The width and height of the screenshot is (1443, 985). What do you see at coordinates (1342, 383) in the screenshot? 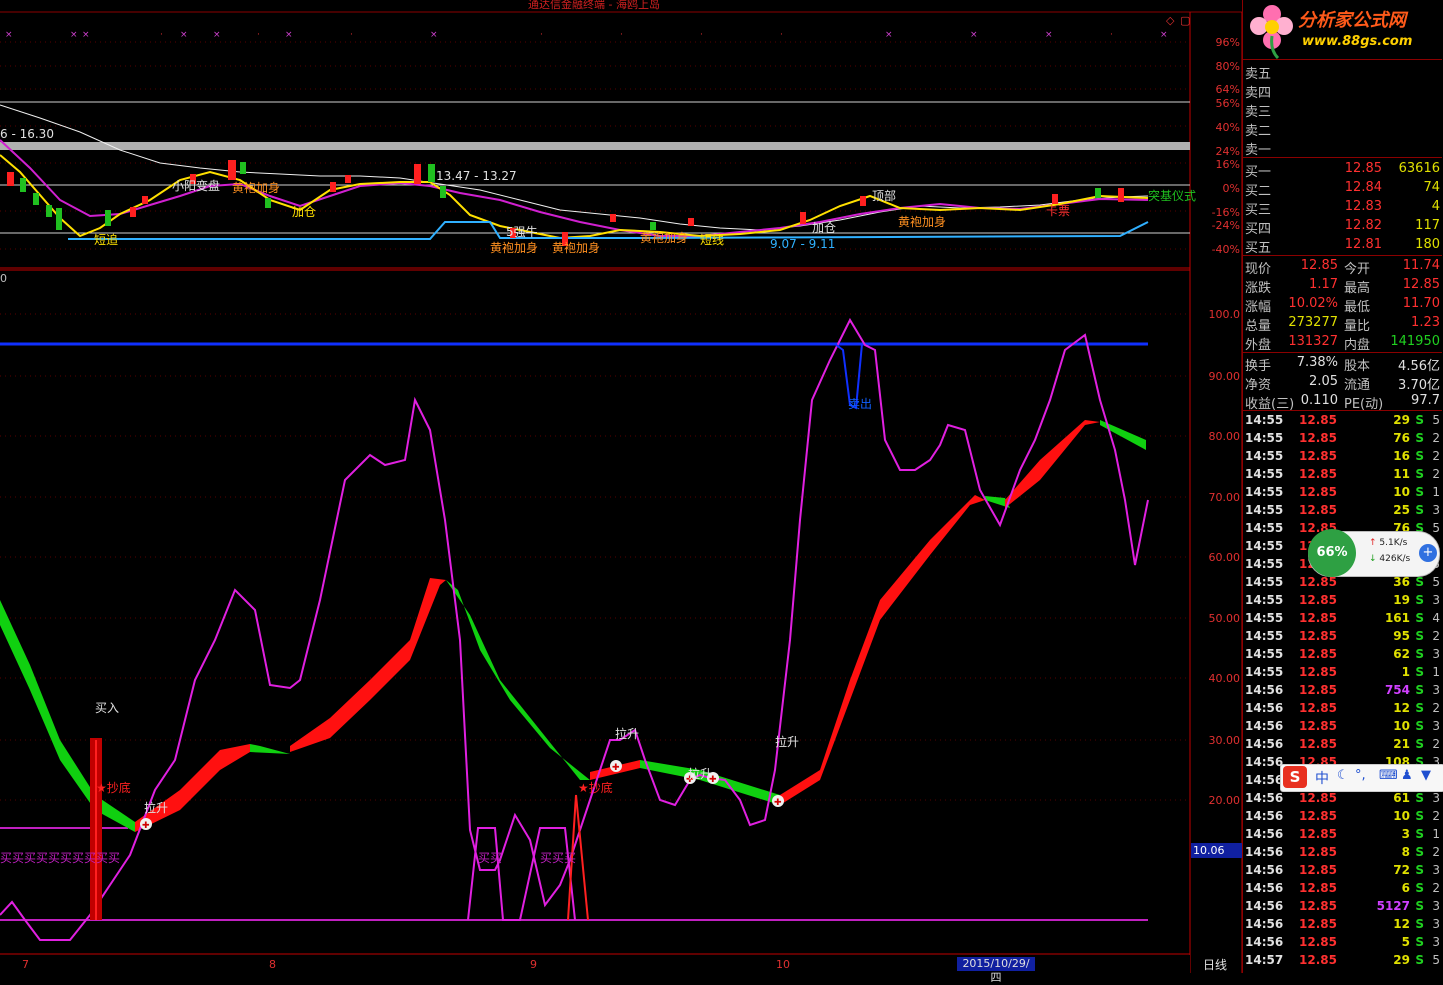
I see `stat-row: 净资 2.05 流通 3.70亿` at bounding box center [1342, 383].